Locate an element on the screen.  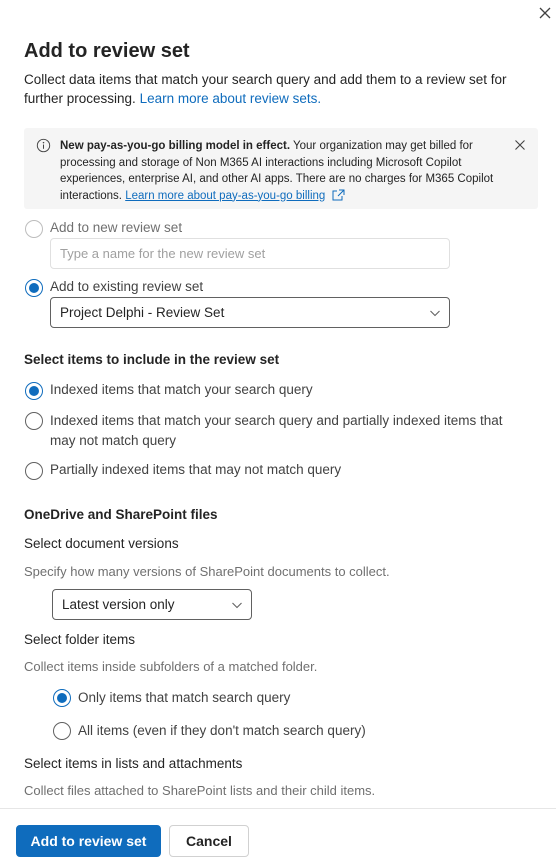
versions-label: Select document versions is located at coordinates (101, 543).